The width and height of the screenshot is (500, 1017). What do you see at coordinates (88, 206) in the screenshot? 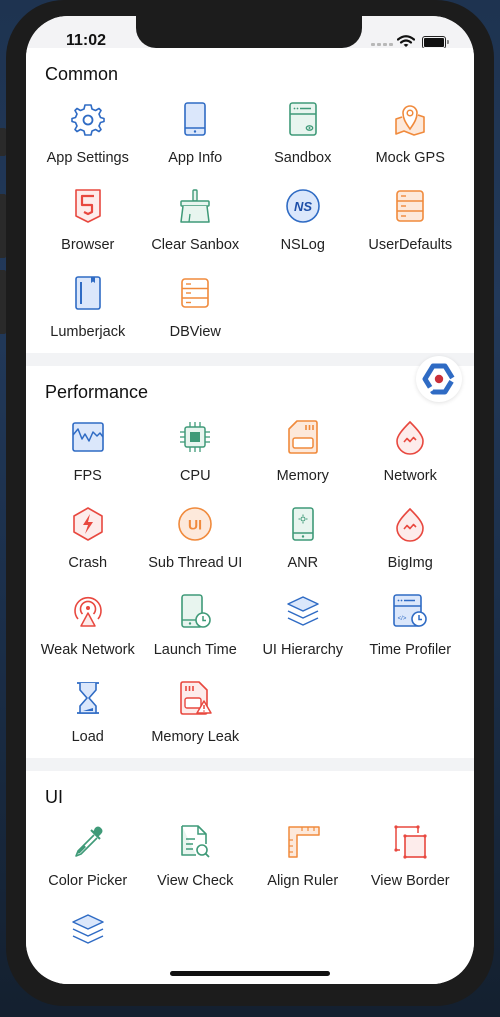
I see `html5-icon` at bounding box center [88, 206].